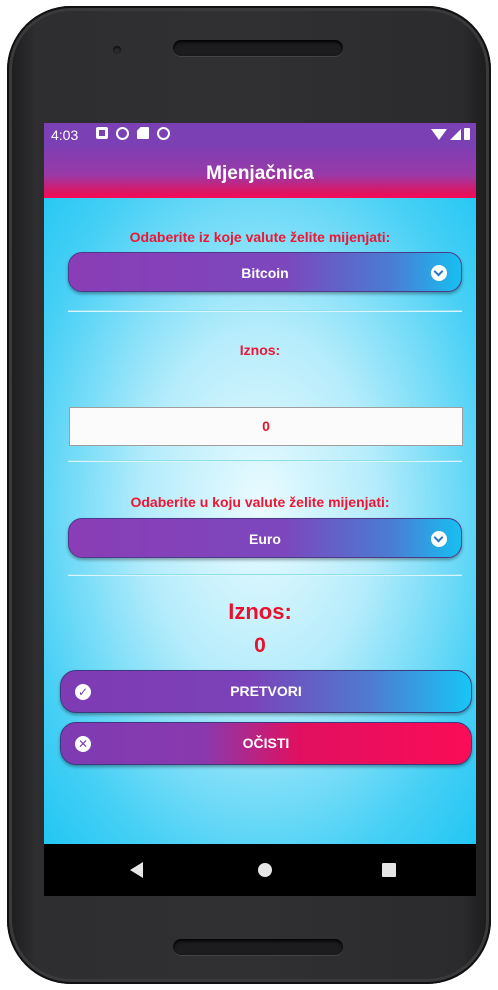  I want to click on app-title-bar: Mjenjačnica, so click(260, 172).